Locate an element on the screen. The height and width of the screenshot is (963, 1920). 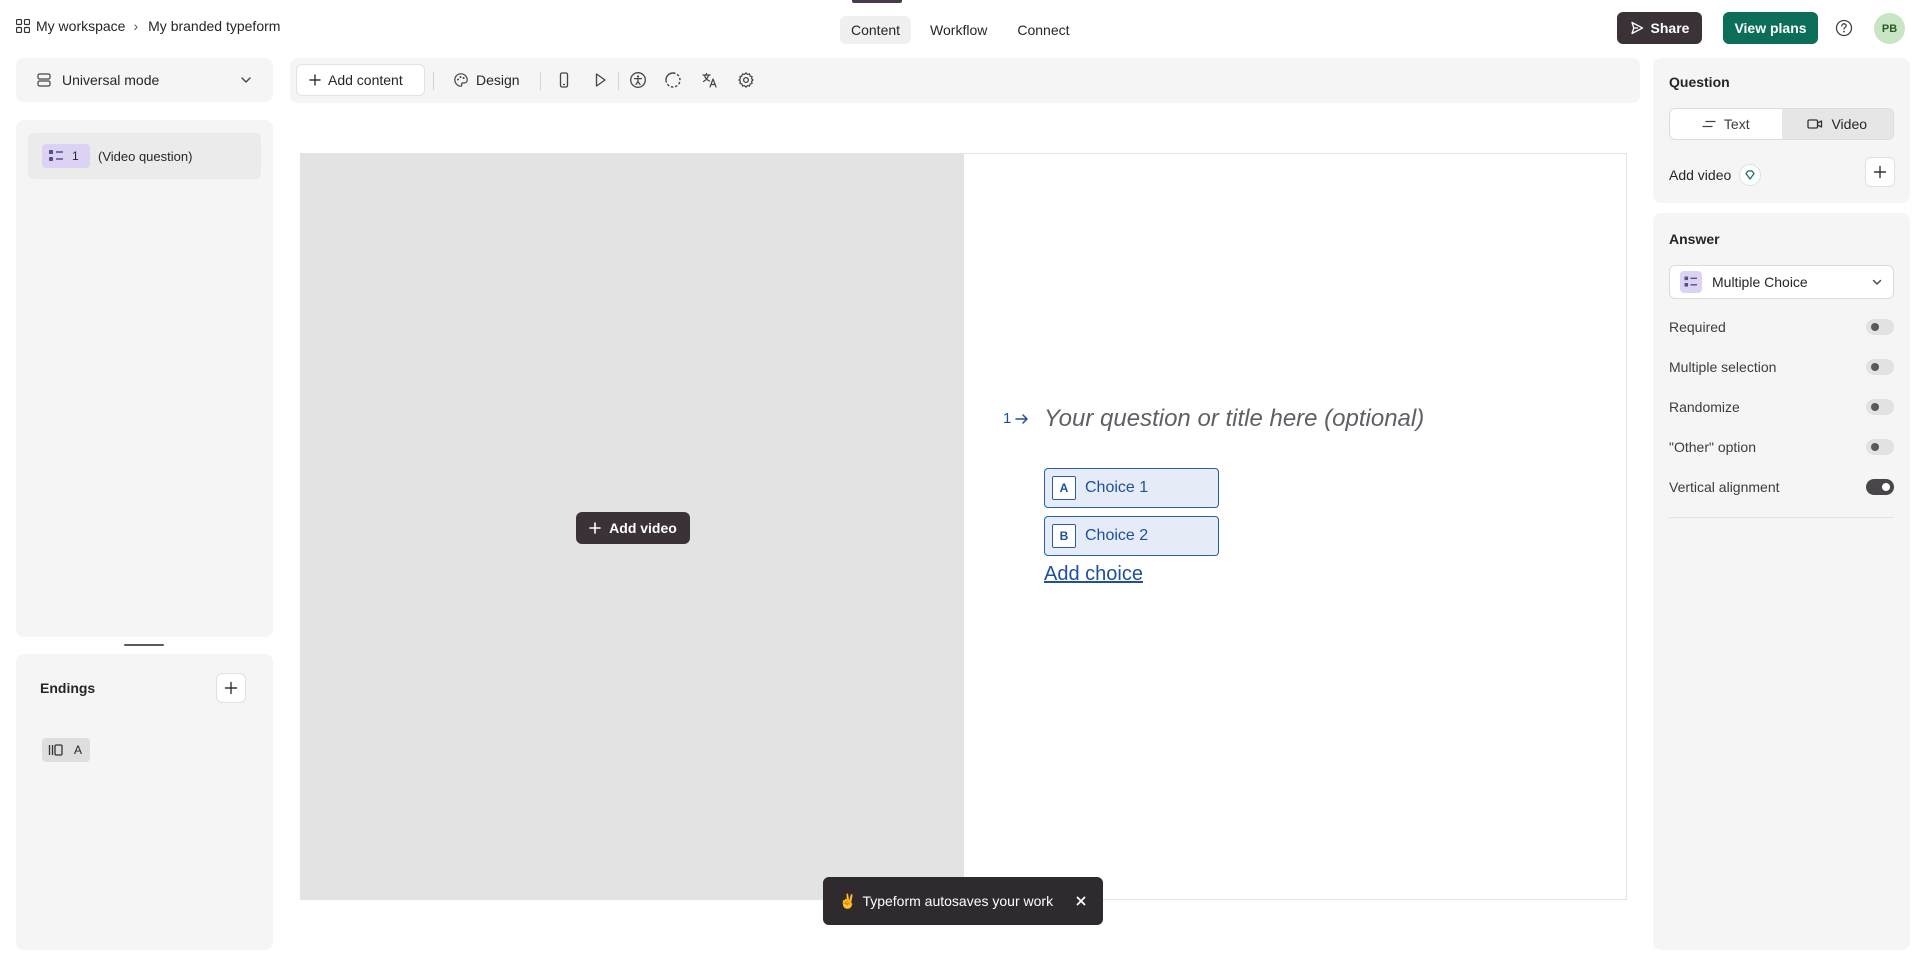
main-nav-tabs: Content Workflow Connect is located at coordinates (960, 30).